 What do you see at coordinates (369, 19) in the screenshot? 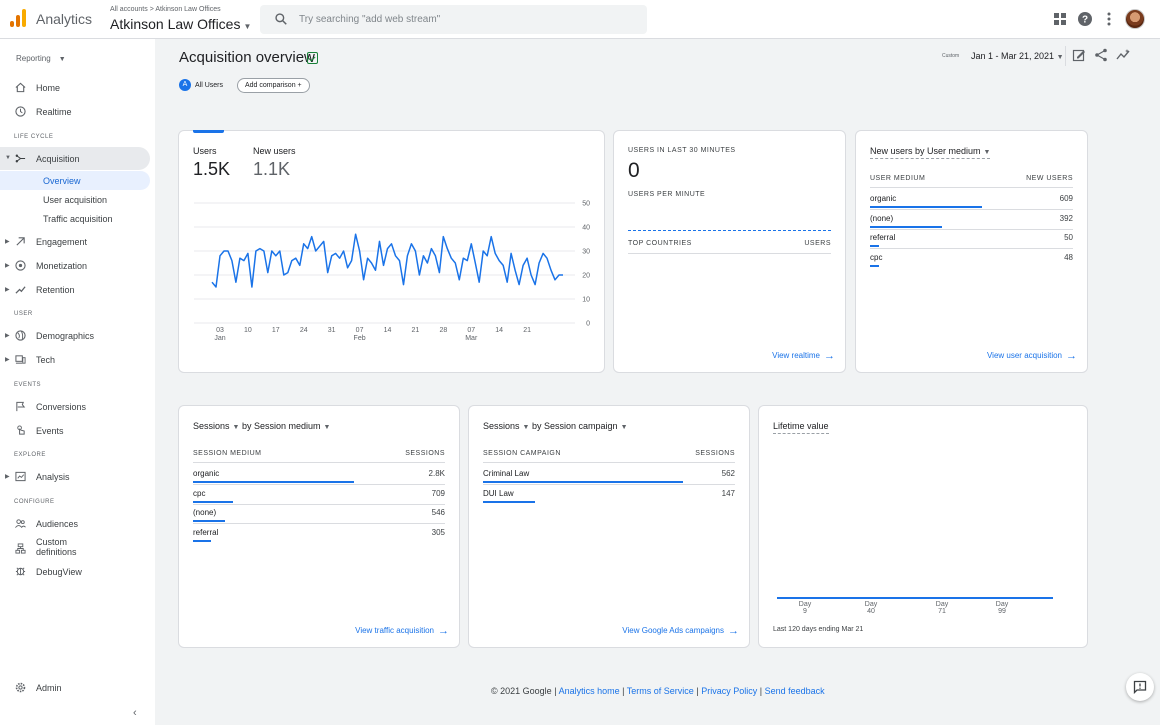
I see `search-input: Try searching "add web stream"` at bounding box center [369, 19].